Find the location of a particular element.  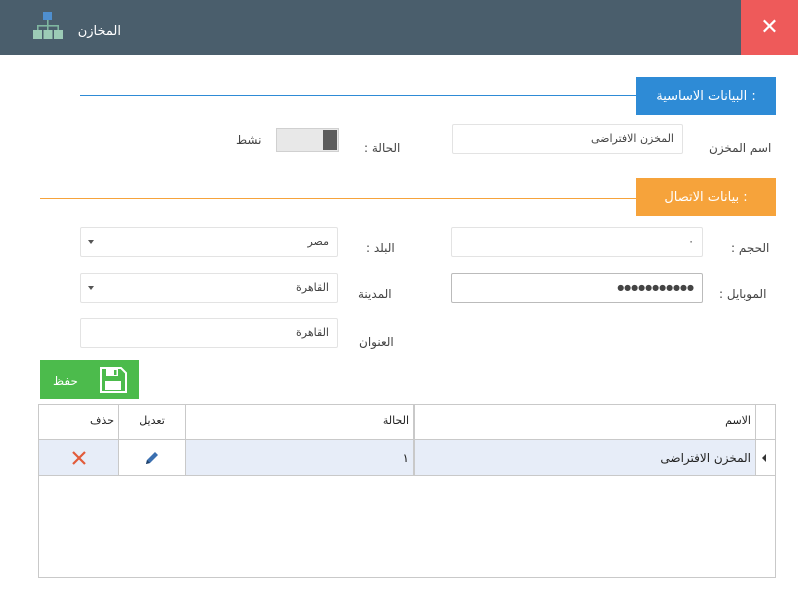

save-label: حفظ is located at coordinates (65, 381).